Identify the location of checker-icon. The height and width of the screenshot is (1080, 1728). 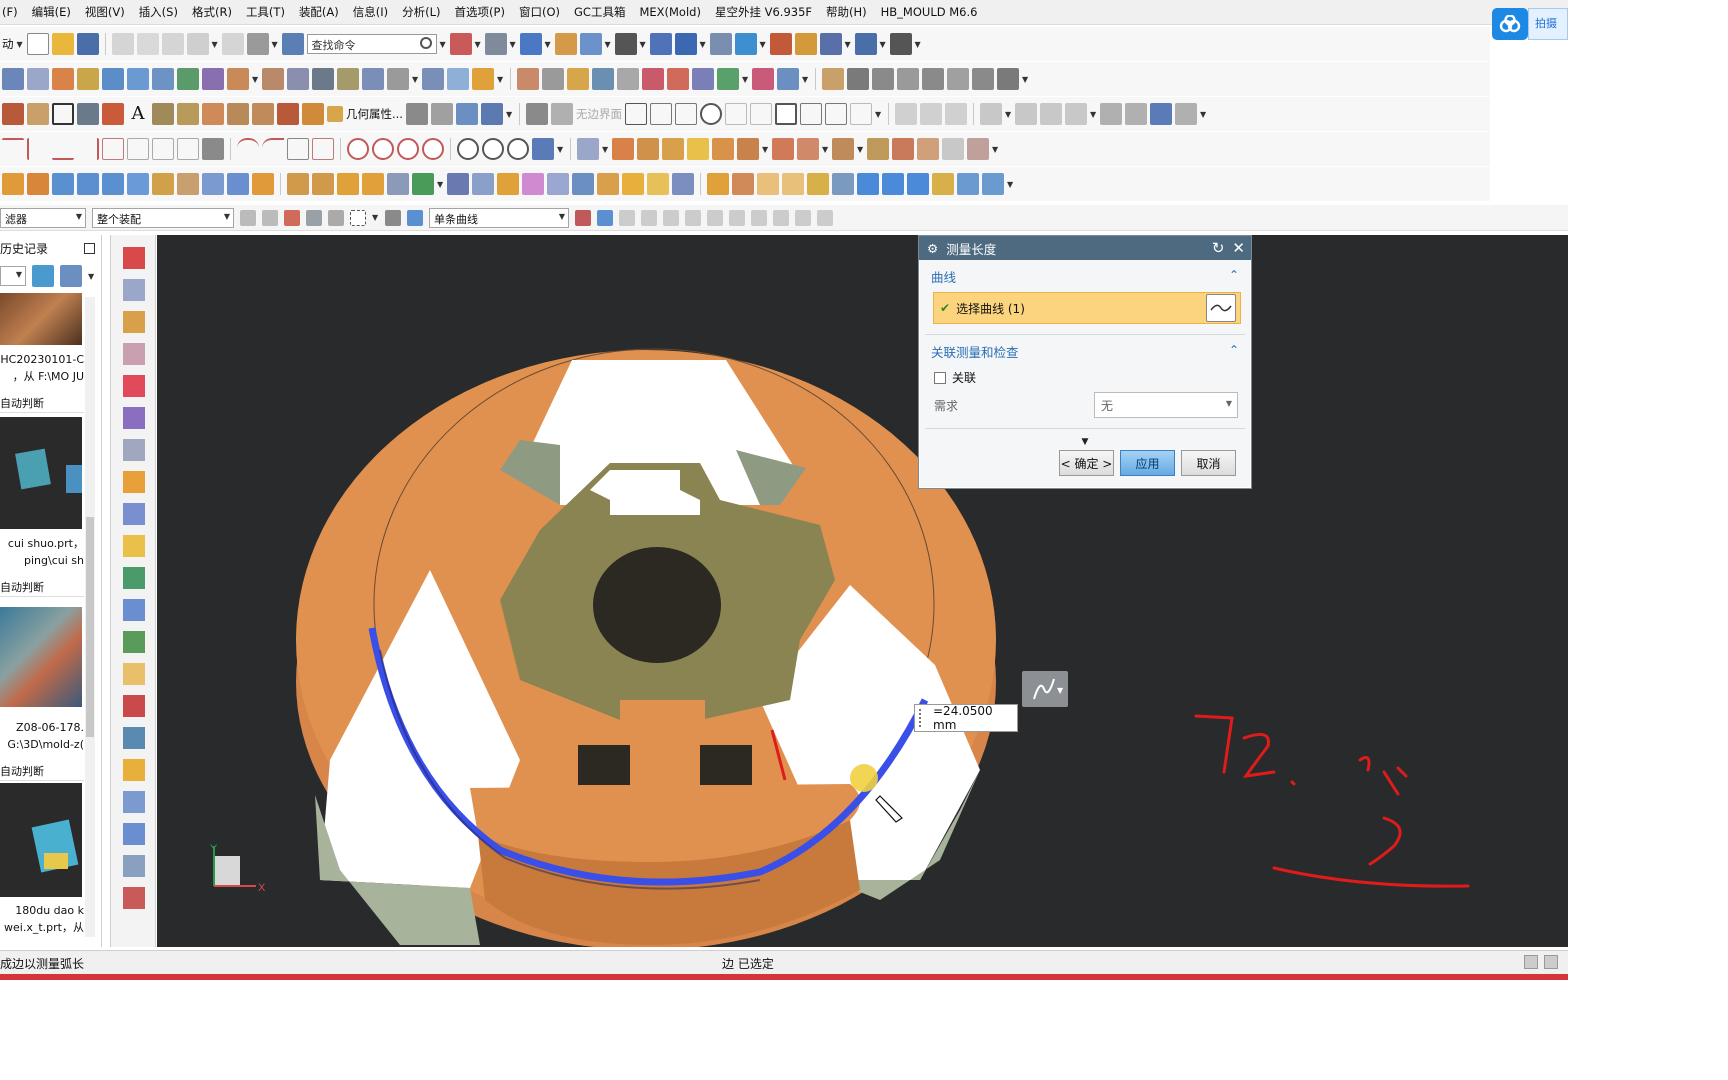
(561, 114).